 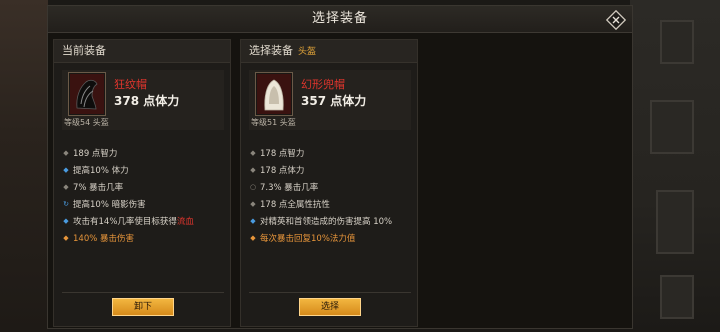 I want to click on current-item-main-stat: 378 点体力, so click(x=147, y=101).